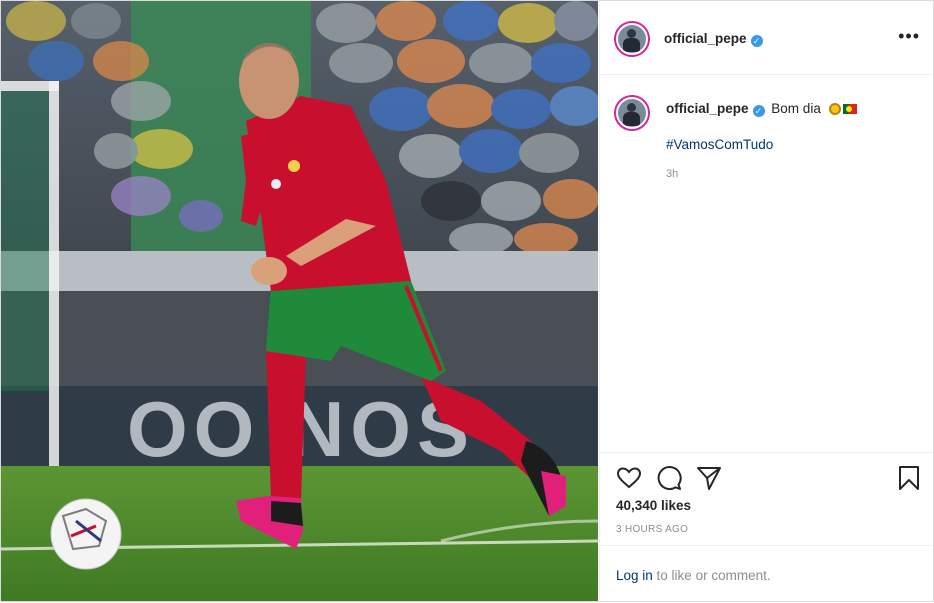 The image size is (934, 603). What do you see at coordinates (629, 478) in the screenshot?
I see `heart-icon` at bounding box center [629, 478].